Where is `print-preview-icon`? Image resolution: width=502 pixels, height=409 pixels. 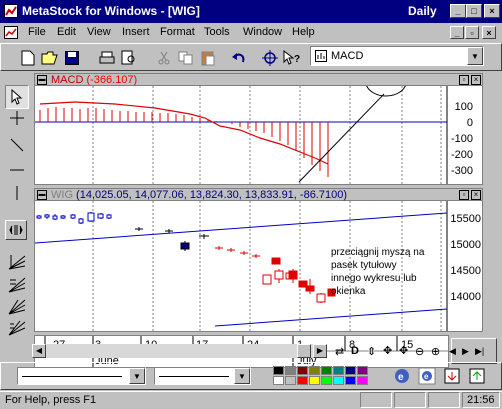 print-preview-icon is located at coordinates (129, 58).